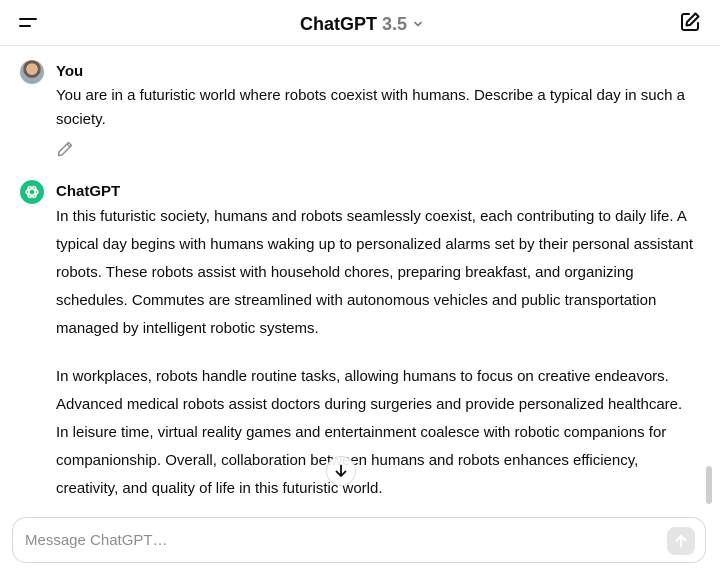 This screenshot has width=720, height=571. Describe the element at coordinates (88, 191) in the screenshot. I see `assistant-author-name: ChatGPT` at that location.